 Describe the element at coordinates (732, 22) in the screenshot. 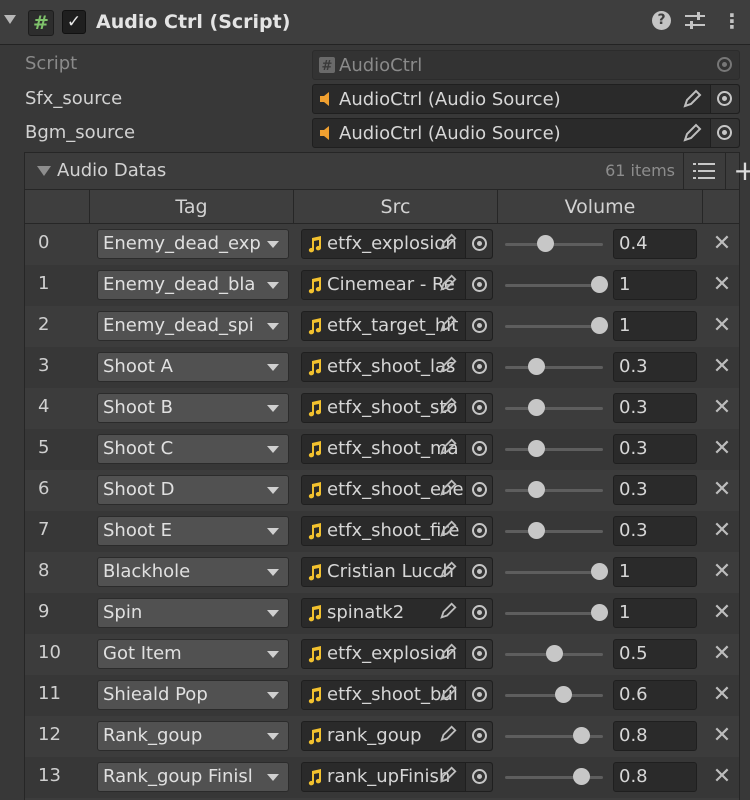

I see `kebab-menu-icon: ⋮` at that location.